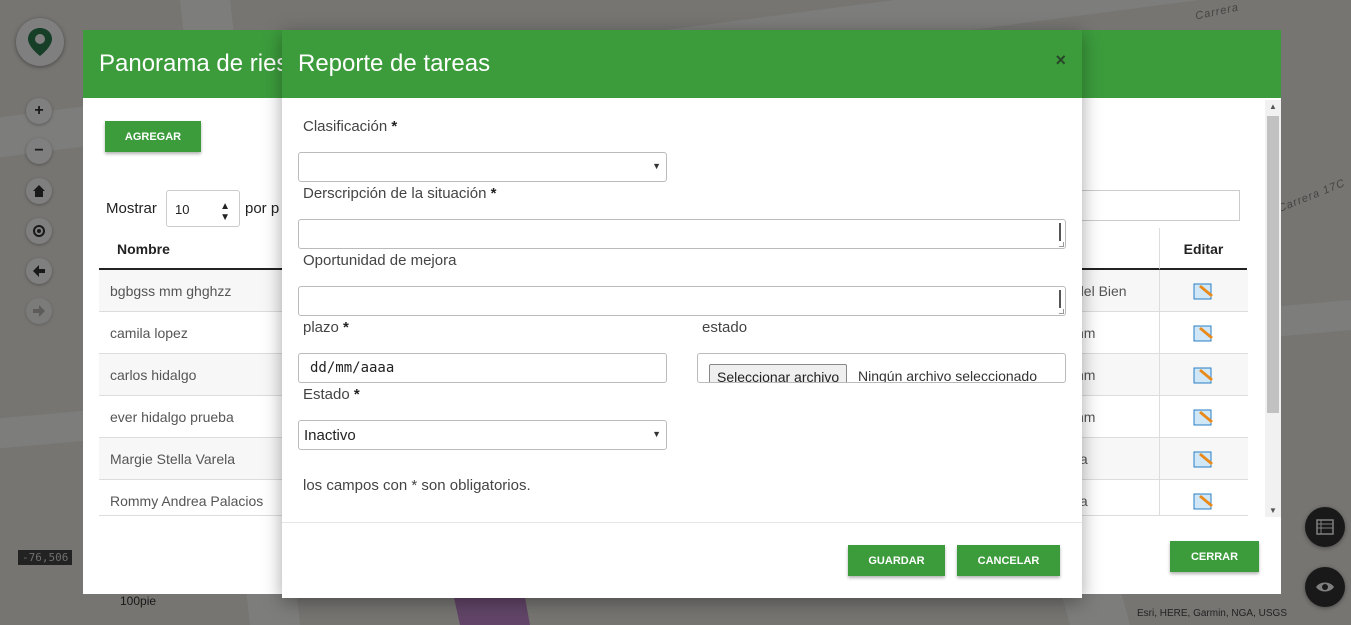  What do you see at coordinates (330, 435) in the screenshot?
I see `status-value: Inactivo` at bounding box center [330, 435].